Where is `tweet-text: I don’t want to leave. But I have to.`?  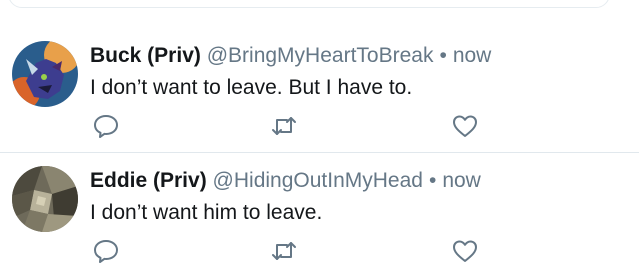 tweet-text: I don’t want to leave. But I have to. is located at coordinates (251, 87).